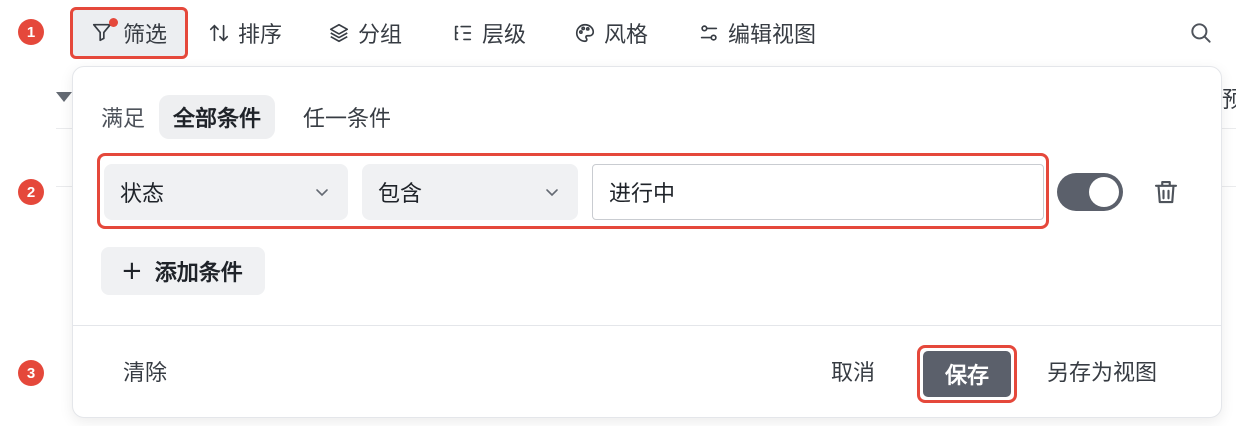 Image resolution: width=1236 pixels, height=426 pixels. I want to click on style-button: 风格, so click(611, 33).